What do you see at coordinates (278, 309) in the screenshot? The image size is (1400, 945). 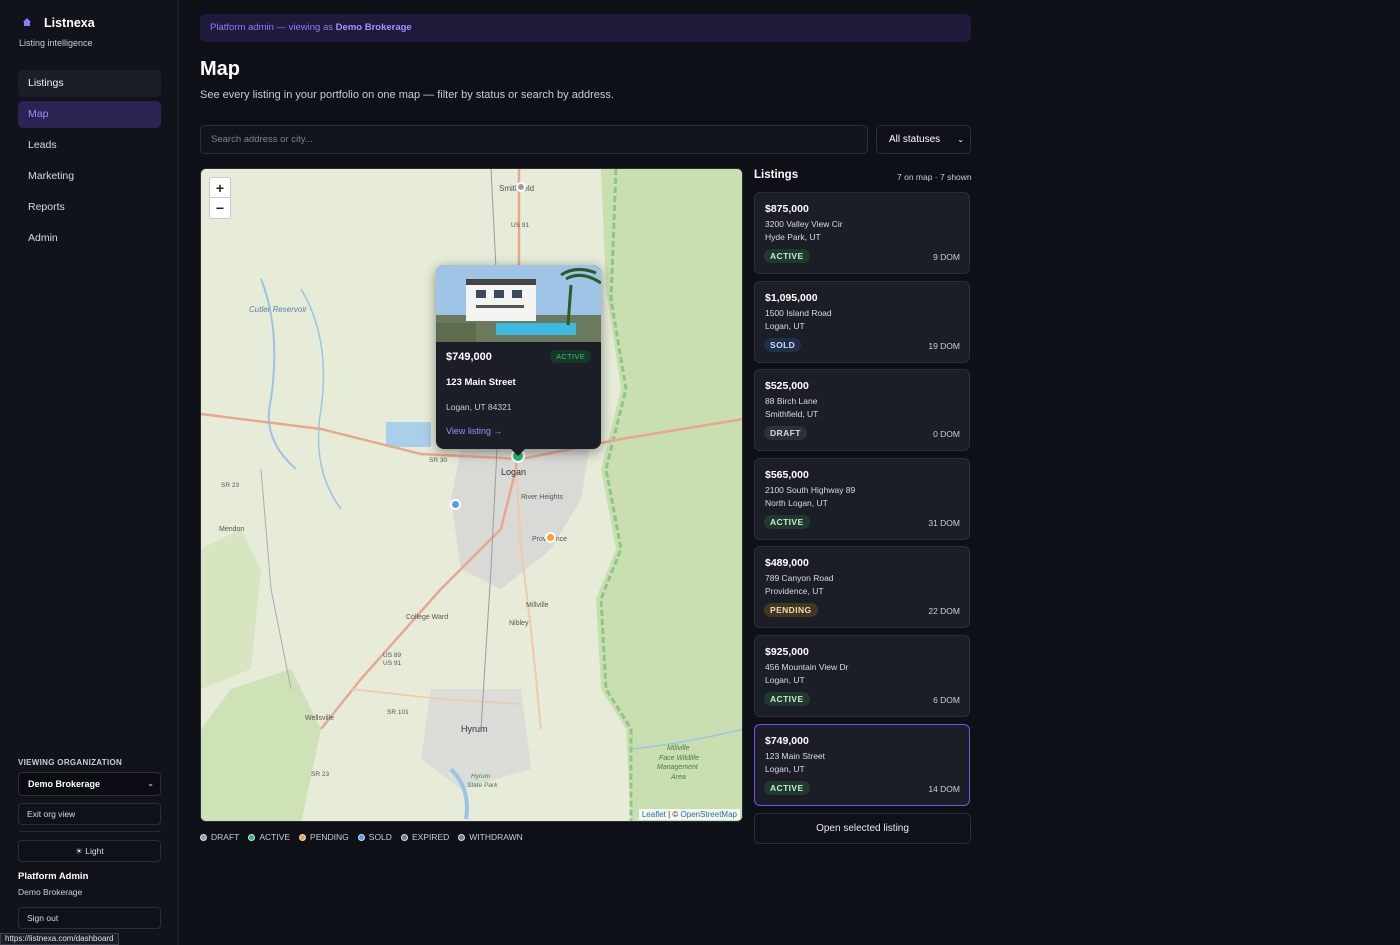 I see `svg-text: Cutler Reservoir` at bounding box center [278, 309].